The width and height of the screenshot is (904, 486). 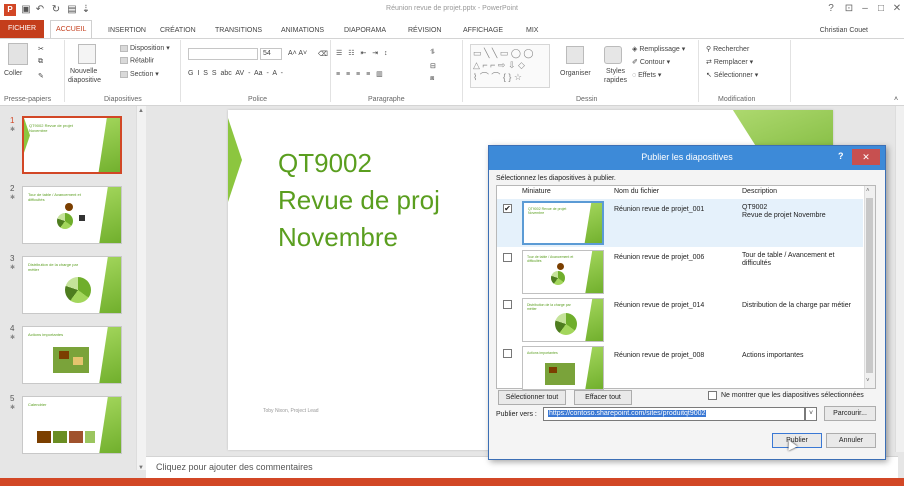 I want to click on maximize-icon: □, so click(x=881, y=8).